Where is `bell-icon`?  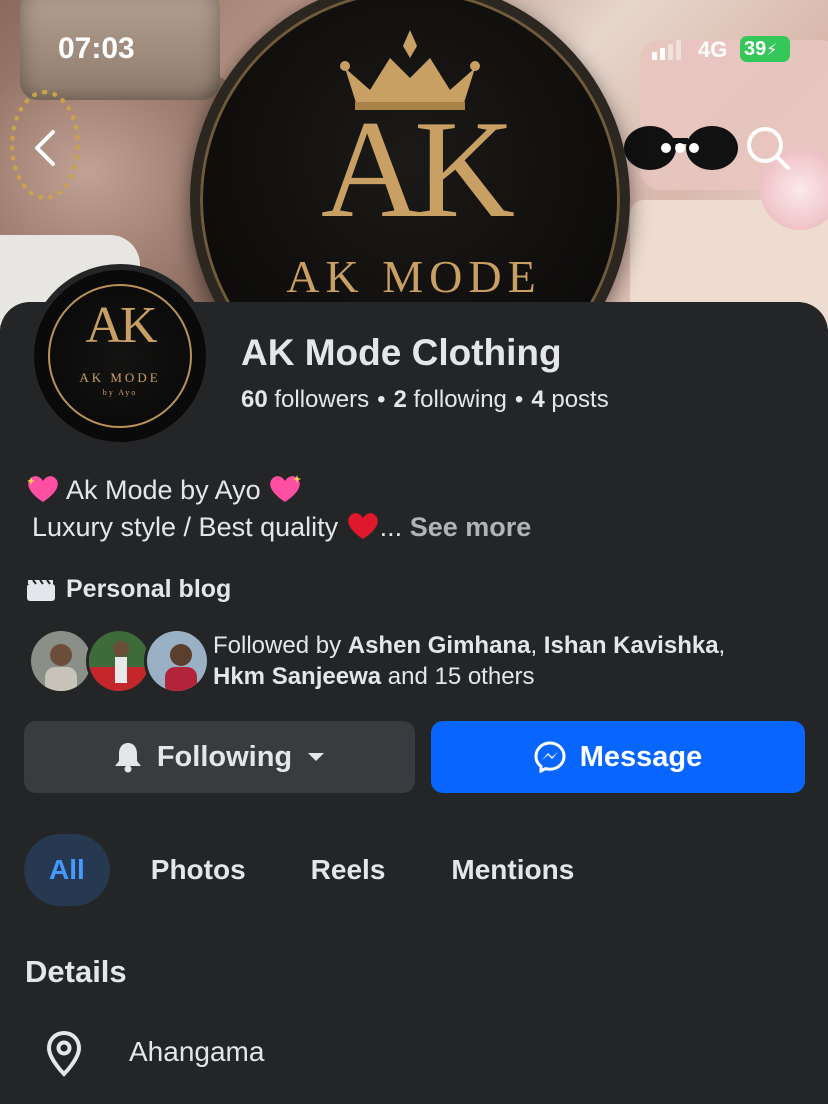 bell-icon is located at coordinates (127, 758).